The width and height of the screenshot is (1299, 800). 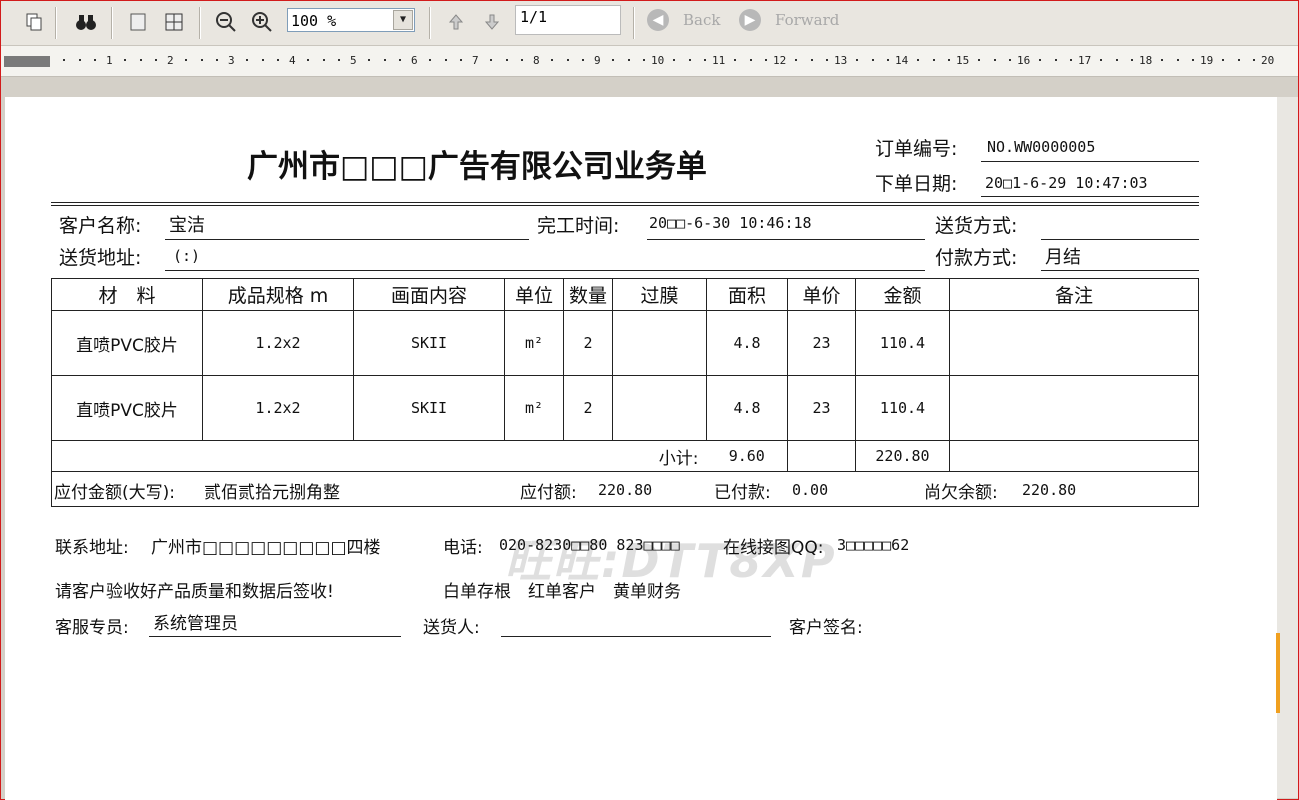 What do you see at coordinates (963, 60) in the screenshot?
I see `ruler-number: 15` at bounding box center [963, 60].